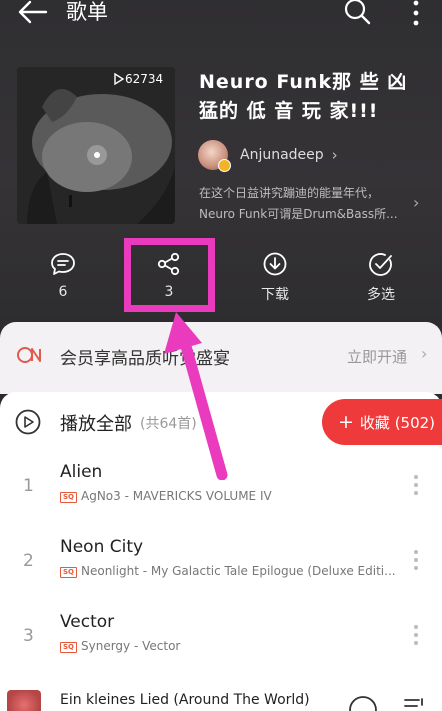  Describe the element at coordinates (416, 13) in the screenshot. I see `more-vertical-icon` at that location.